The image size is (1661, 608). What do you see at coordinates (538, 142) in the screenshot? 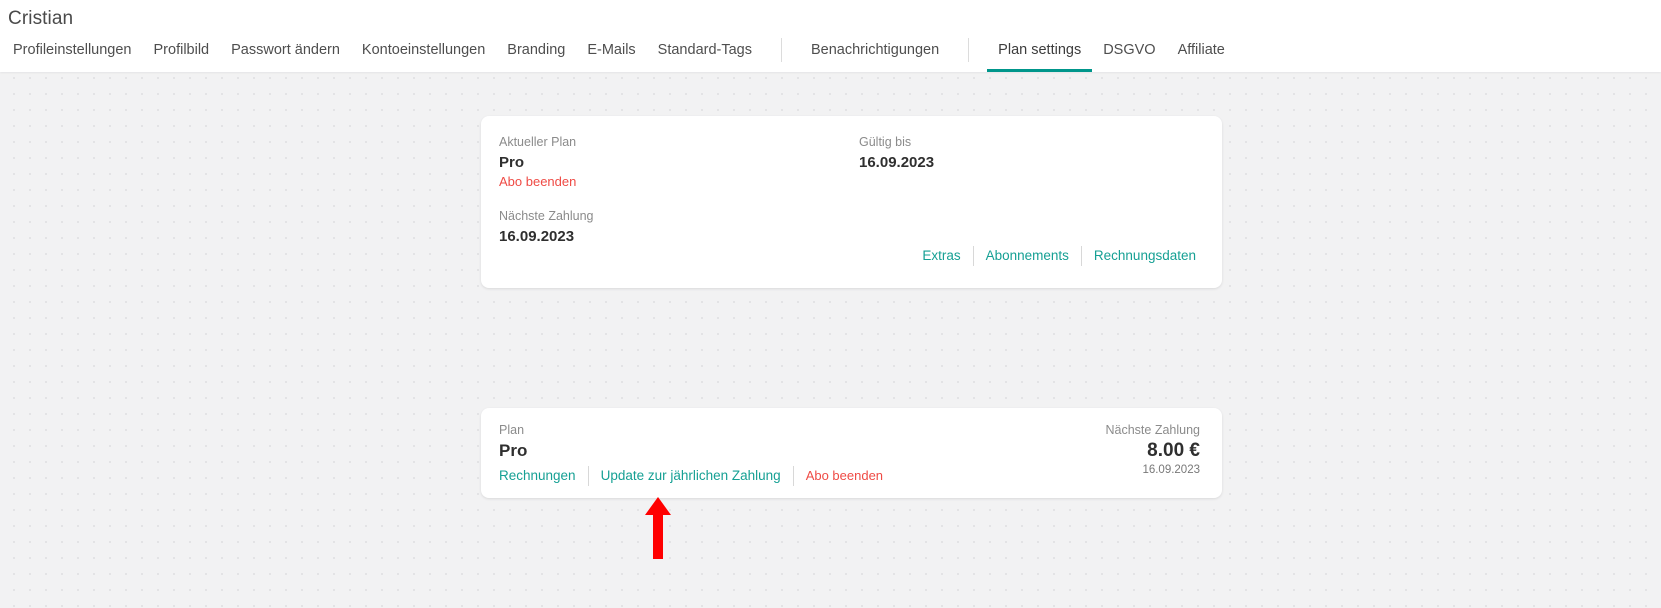
I see `current-plan-label: Aktueller Plan` at bounding box center [538, 142].